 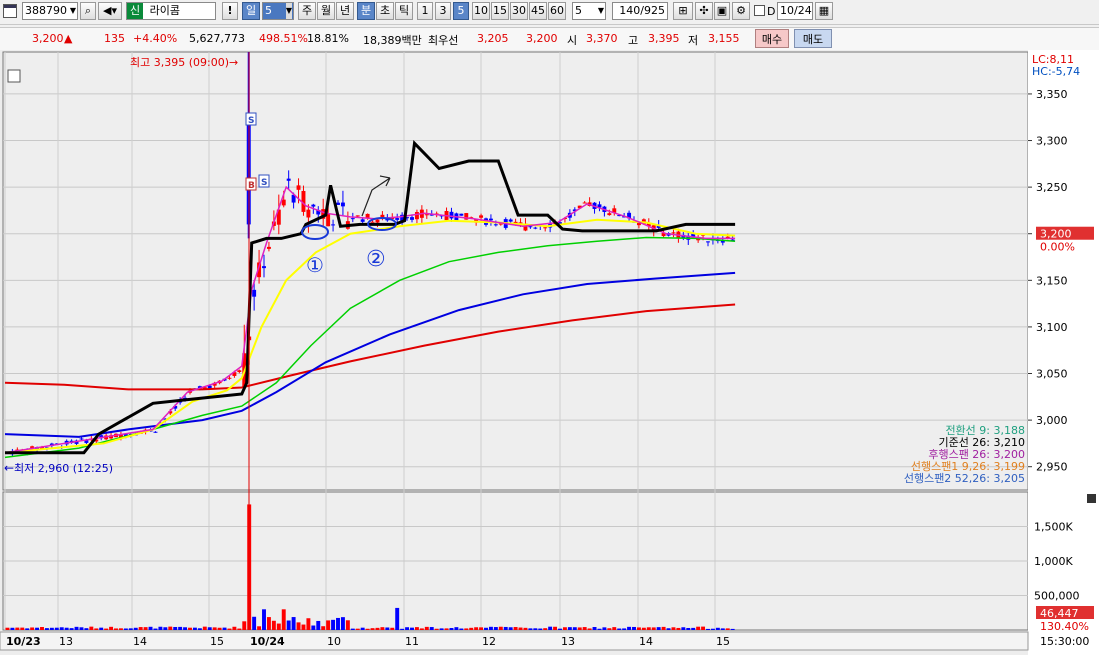 What do you see at coordinates (824, 11) in the screenshot?
I see `calendar-button: ▦` at bounding box center [824, 11].